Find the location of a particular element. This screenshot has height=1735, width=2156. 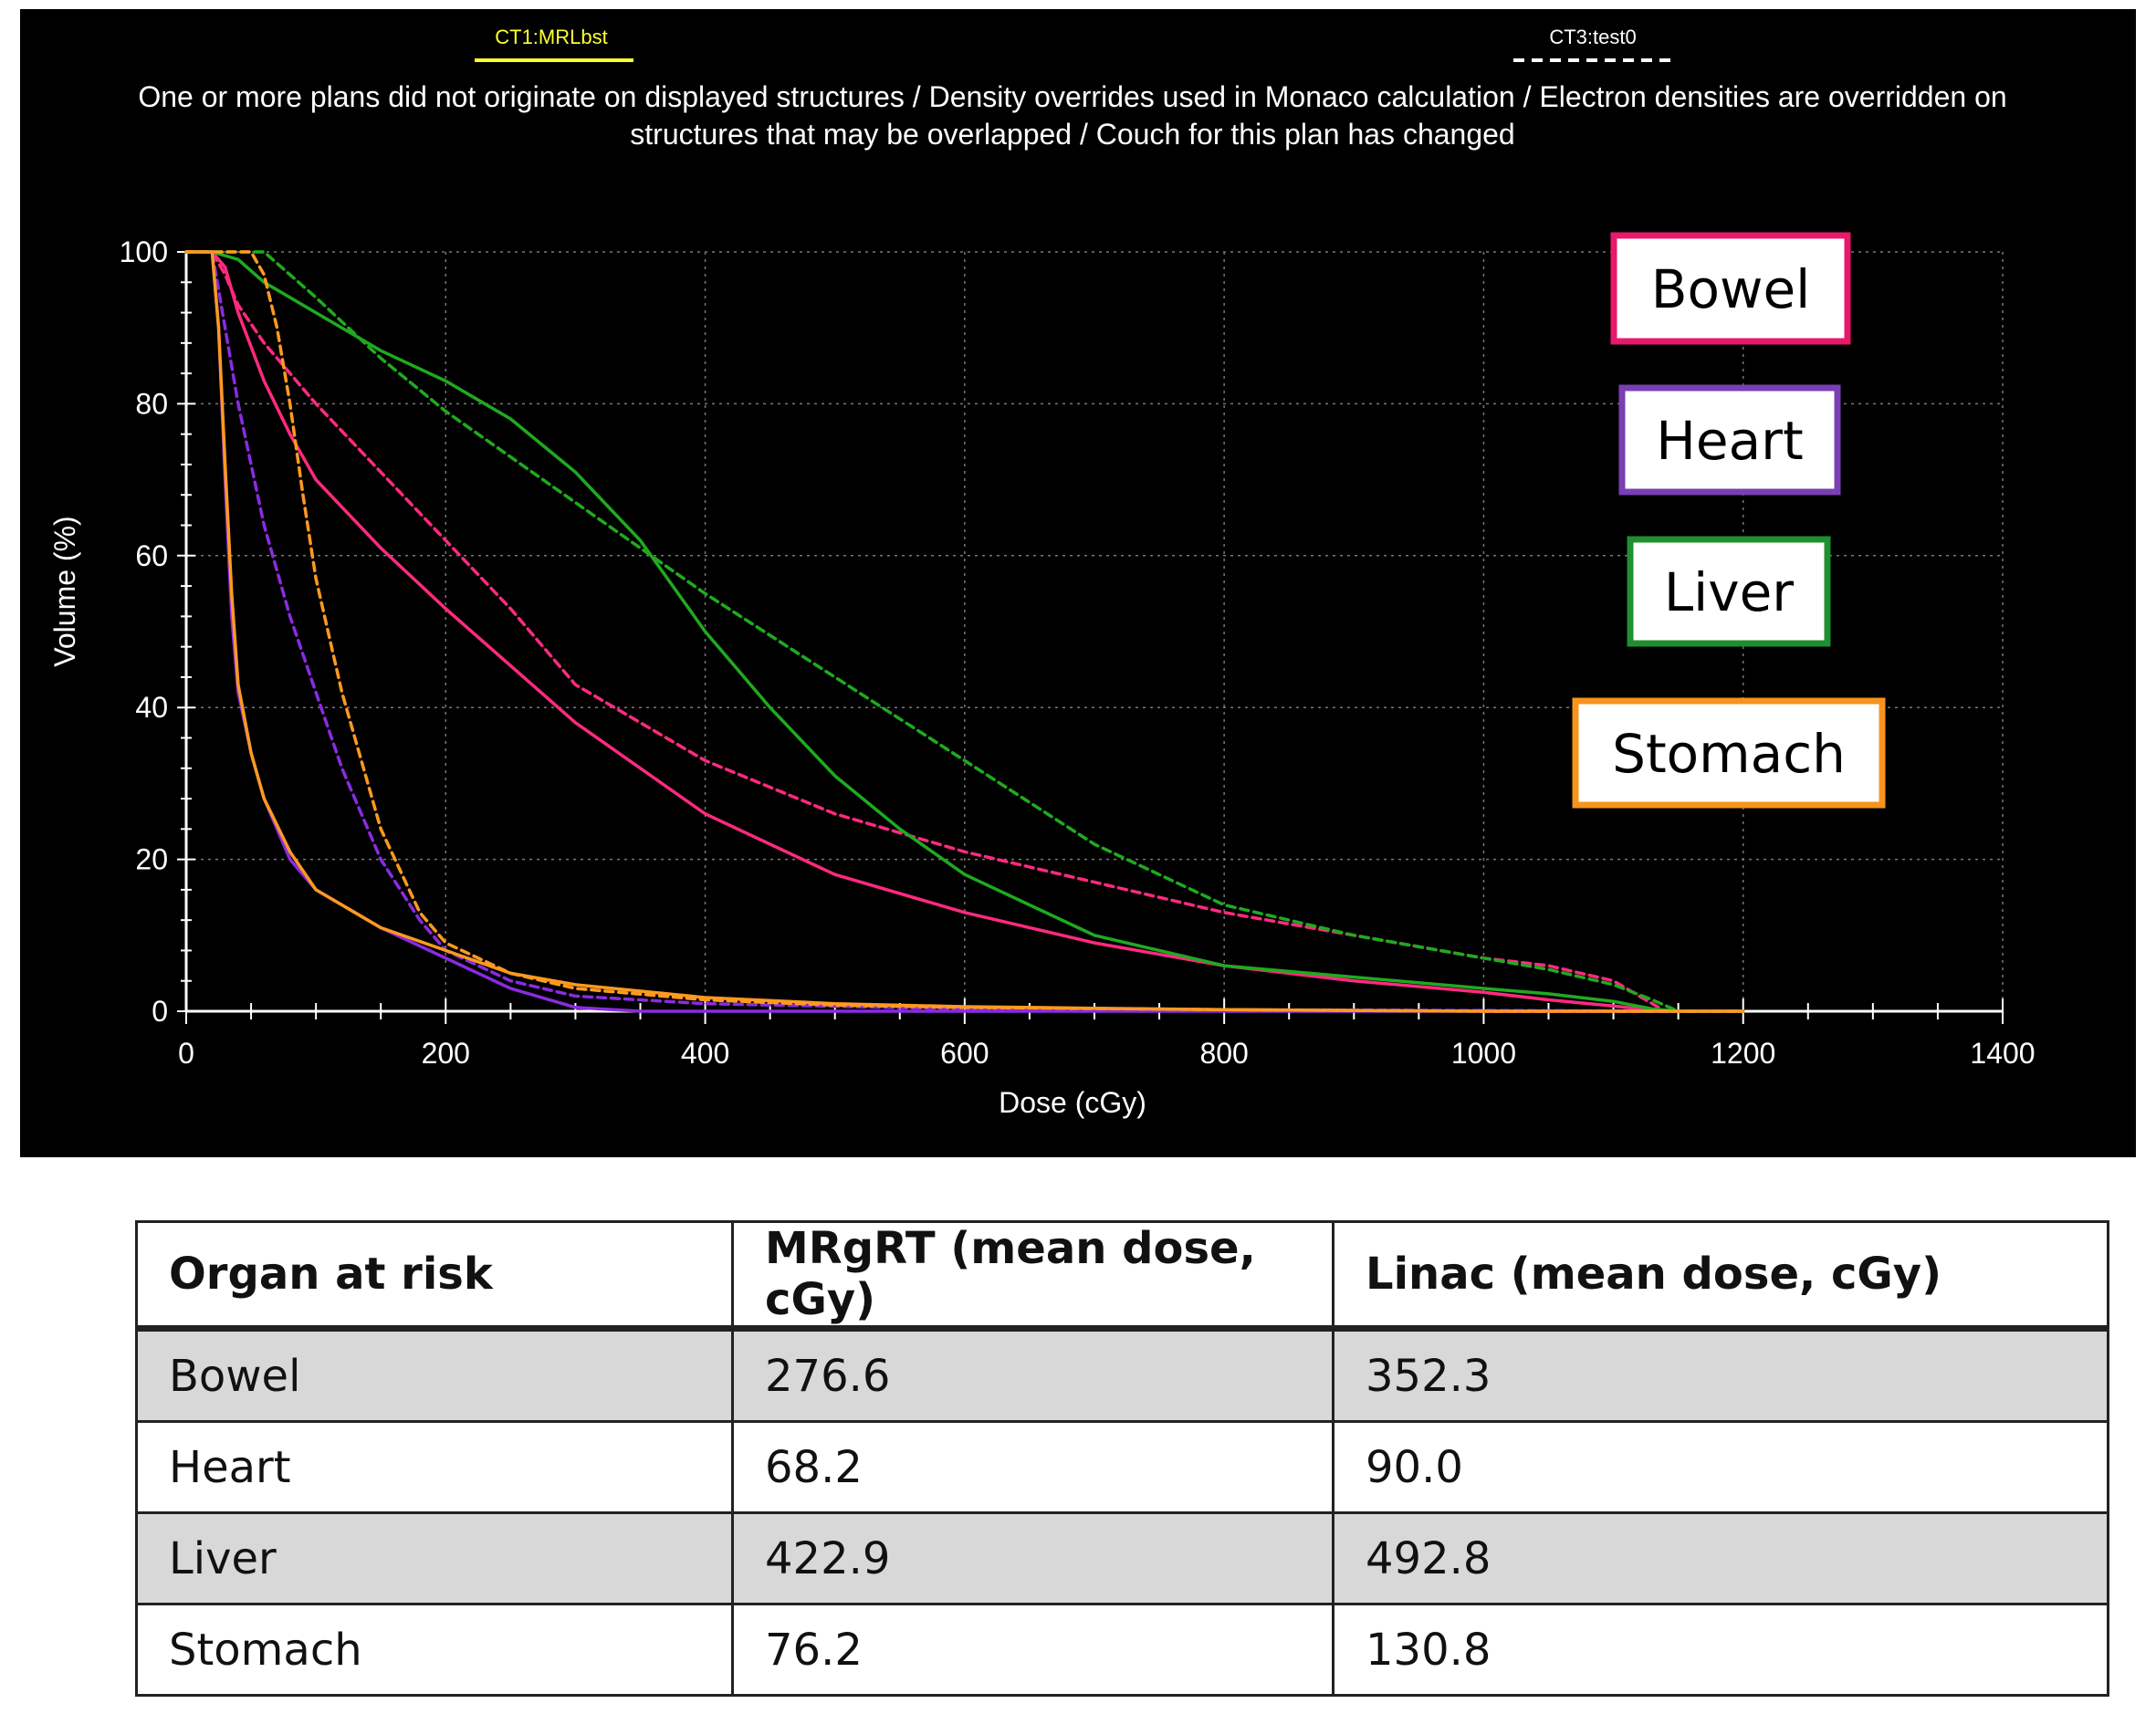

mrgrt-cell: 422.9 is located at coordinates (1032, 1558).